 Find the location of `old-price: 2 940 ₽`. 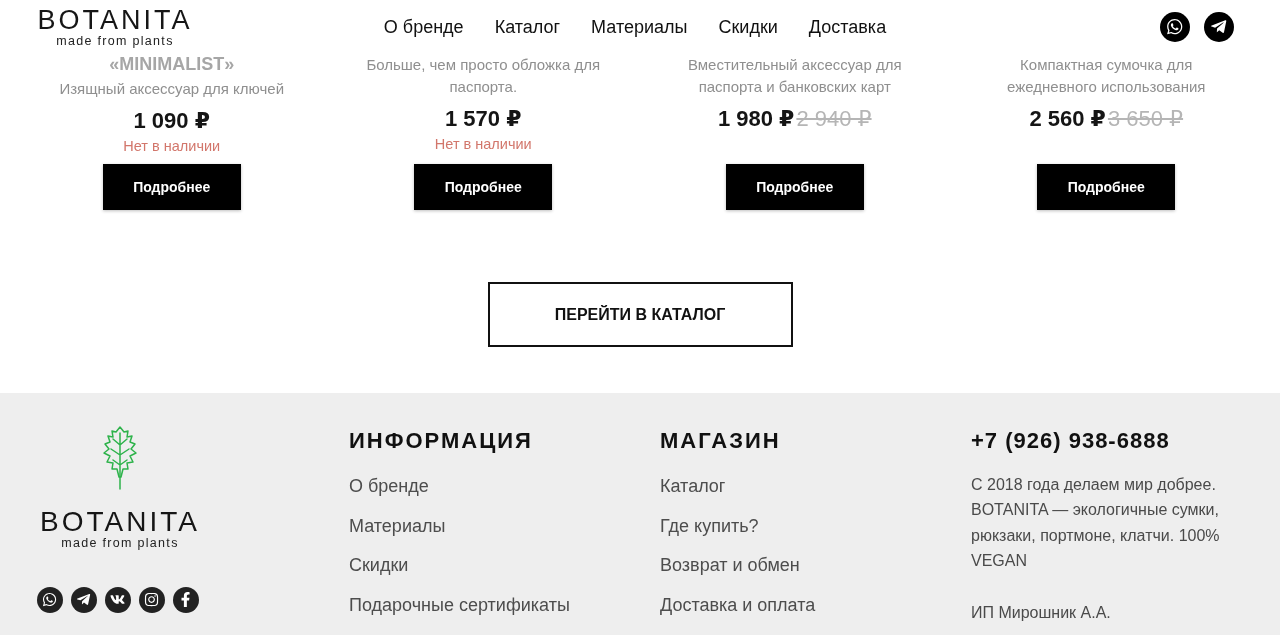

old-price: 2 940 ₽ is located at coordinates (834, 119).